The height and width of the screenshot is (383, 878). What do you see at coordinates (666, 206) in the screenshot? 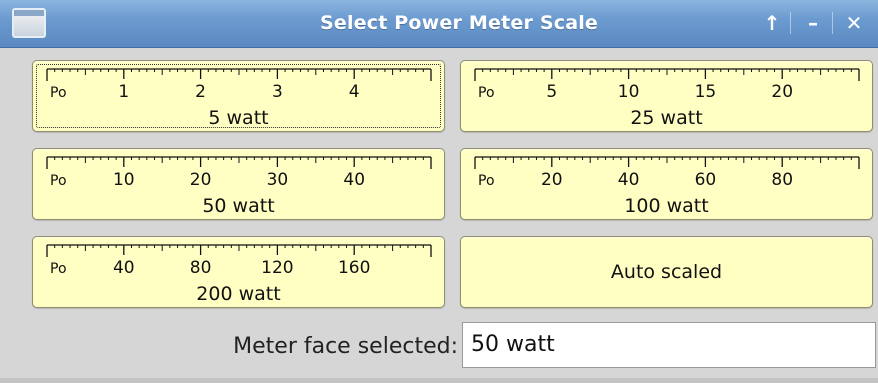
I see `meter-label-100-watt: 100 watt` at bounding box center [666, 206].